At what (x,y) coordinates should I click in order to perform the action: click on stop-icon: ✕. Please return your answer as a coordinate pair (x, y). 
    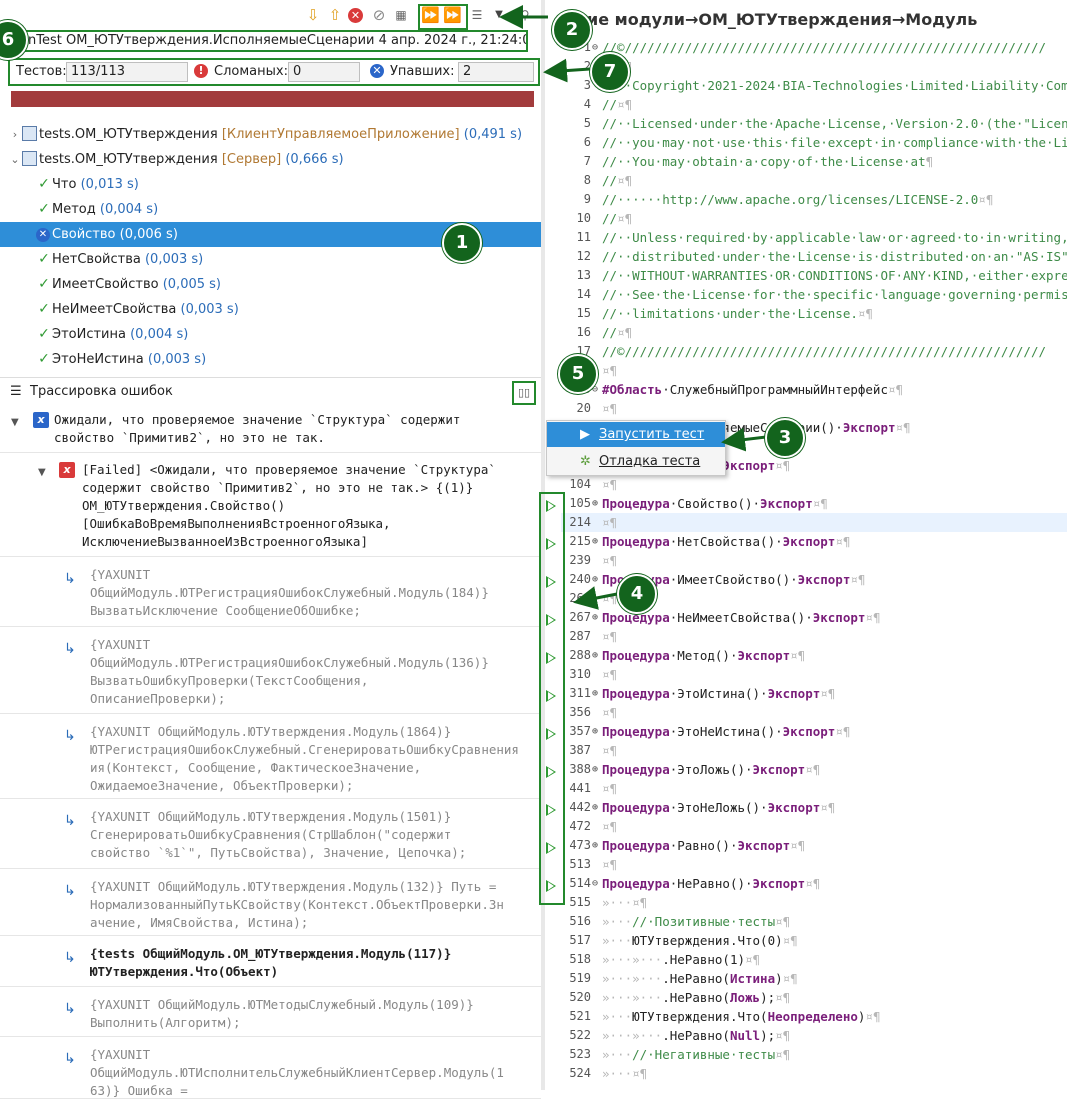
    Looking at the image, I should click on (355, 15).